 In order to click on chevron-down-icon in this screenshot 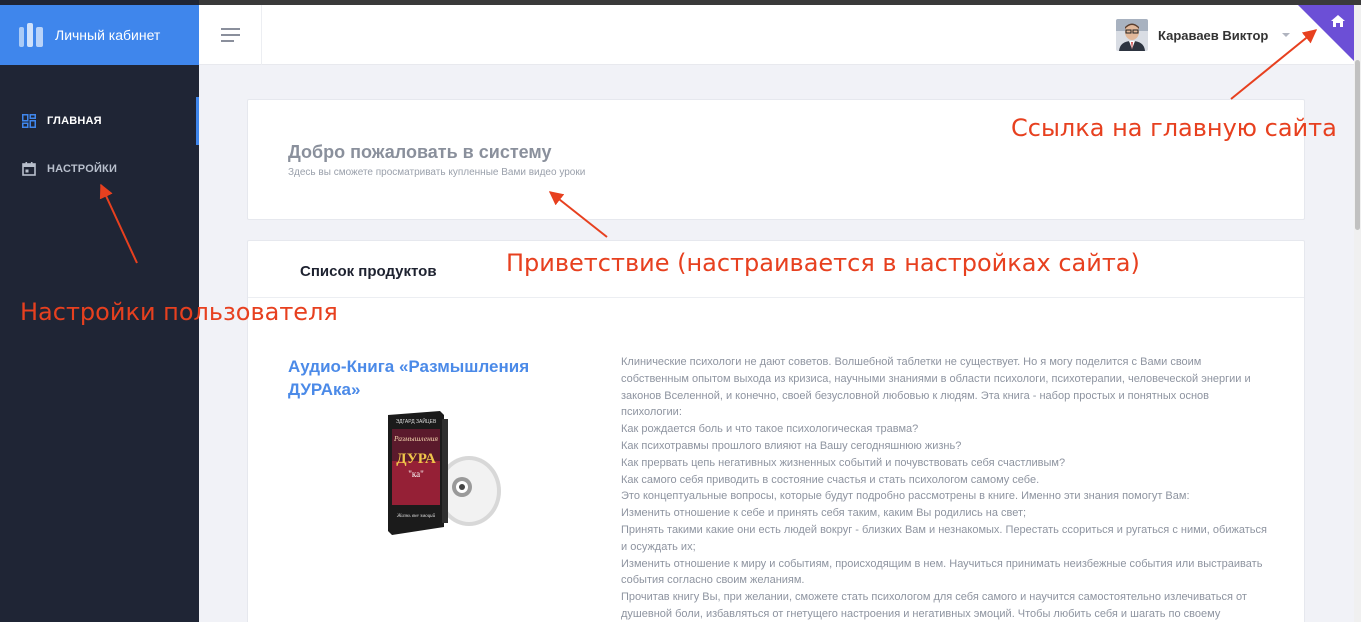, I will do `click(1286, 35)`.